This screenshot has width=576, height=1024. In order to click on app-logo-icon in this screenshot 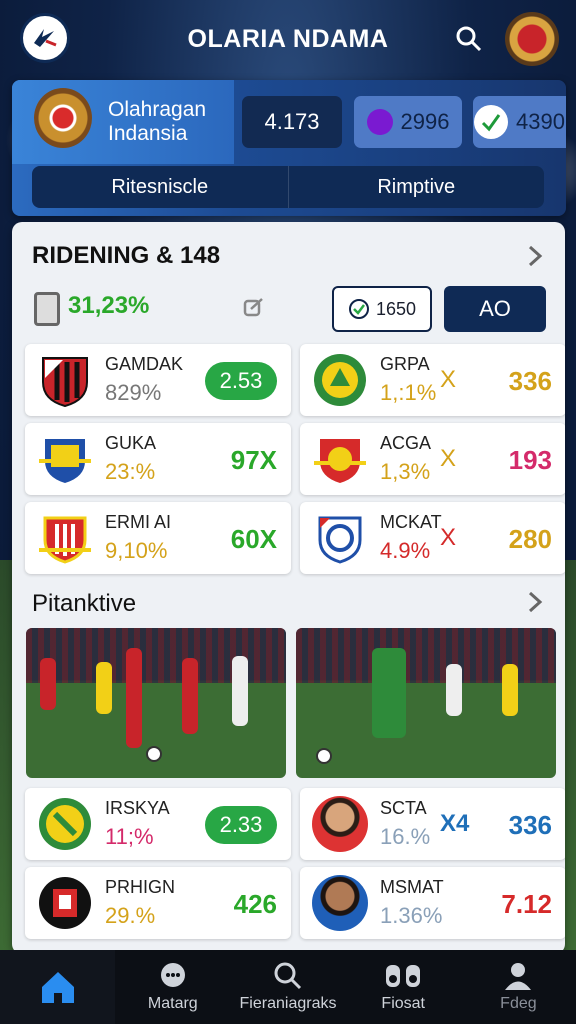, I will do `click(45, 38)`.